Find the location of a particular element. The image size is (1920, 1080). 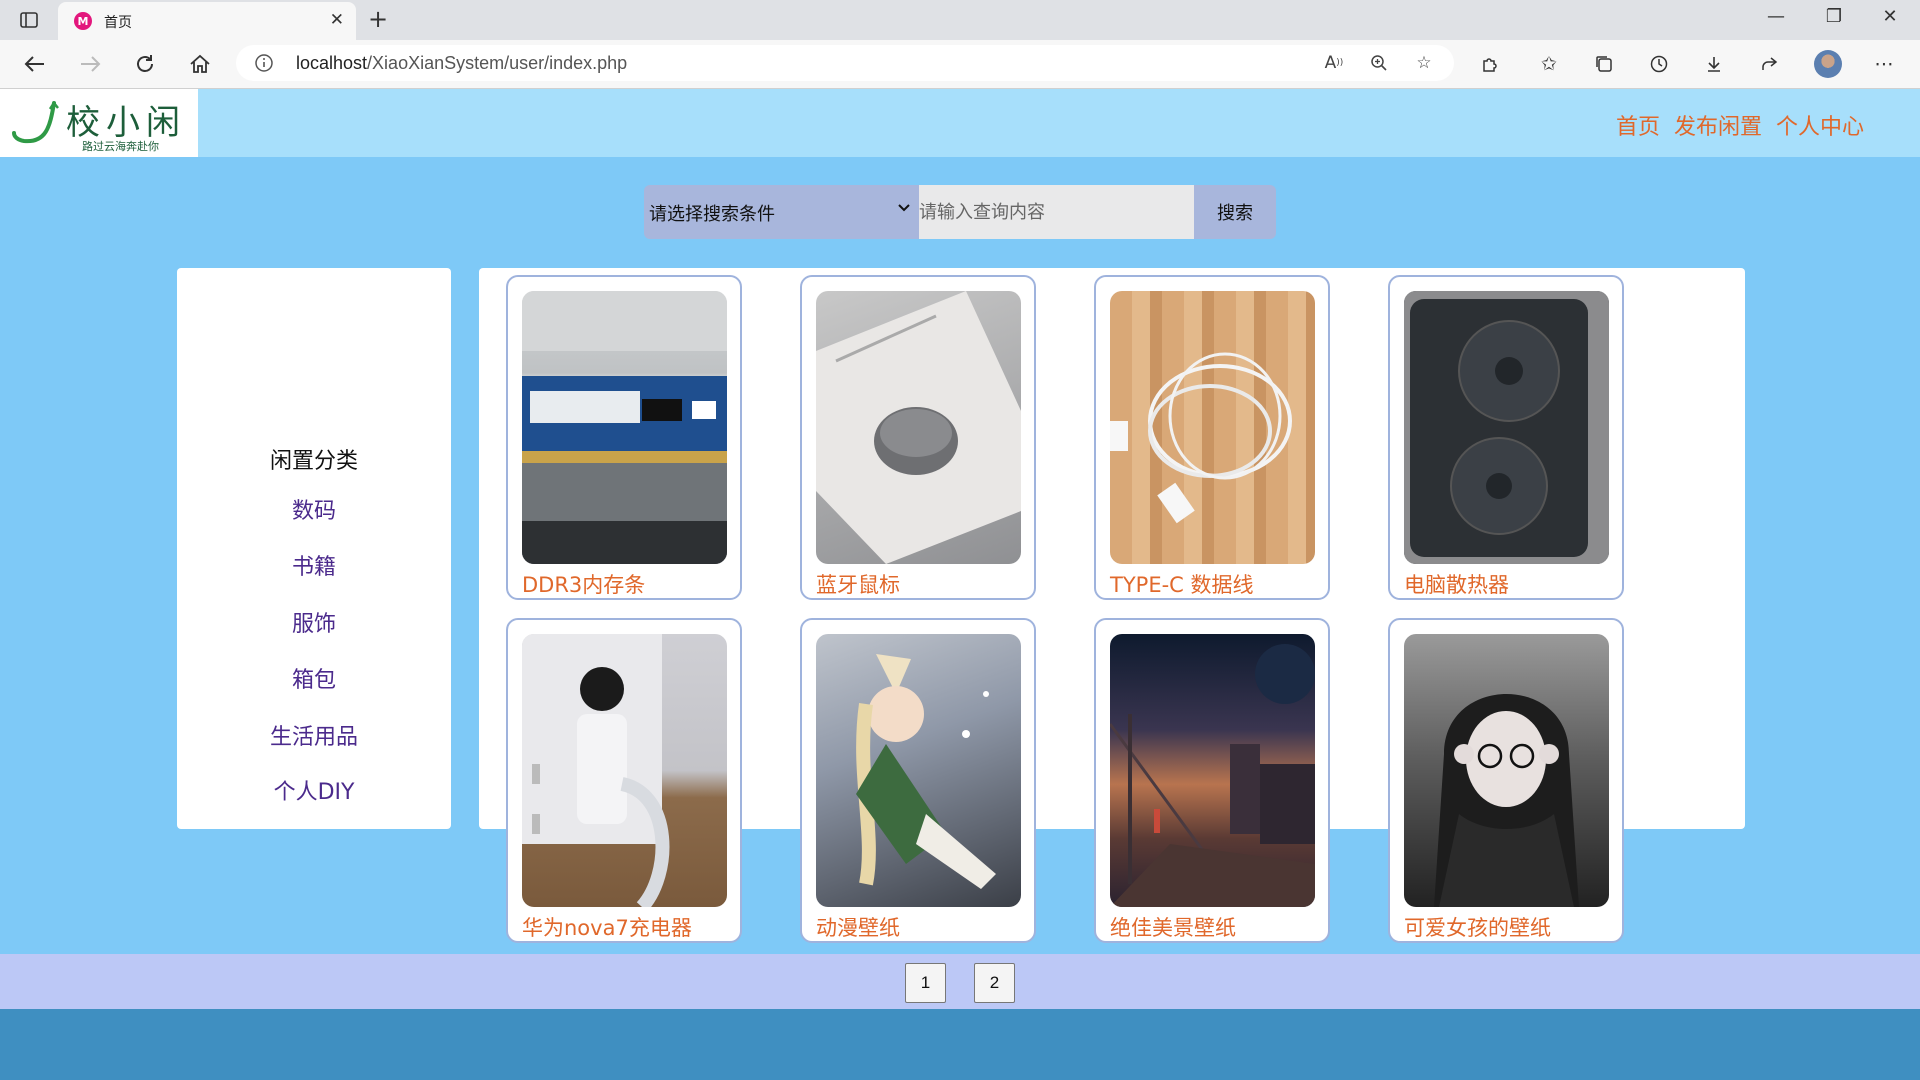

category-digital: 数码 is located at coordinates (314, 509).